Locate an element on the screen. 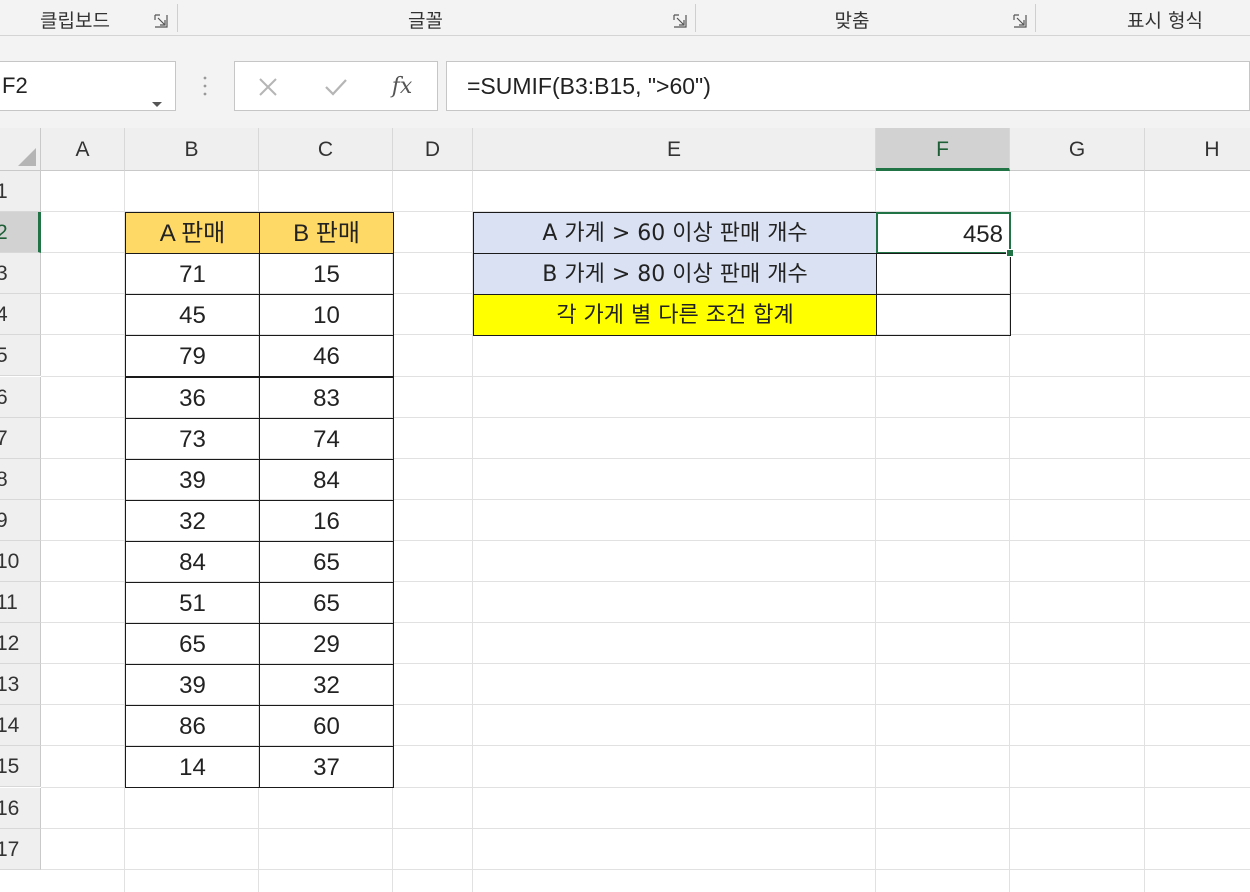 The width and height of the screenshot is (1250, 892). insert-function-button: fx is located at coordinates (402, 87).